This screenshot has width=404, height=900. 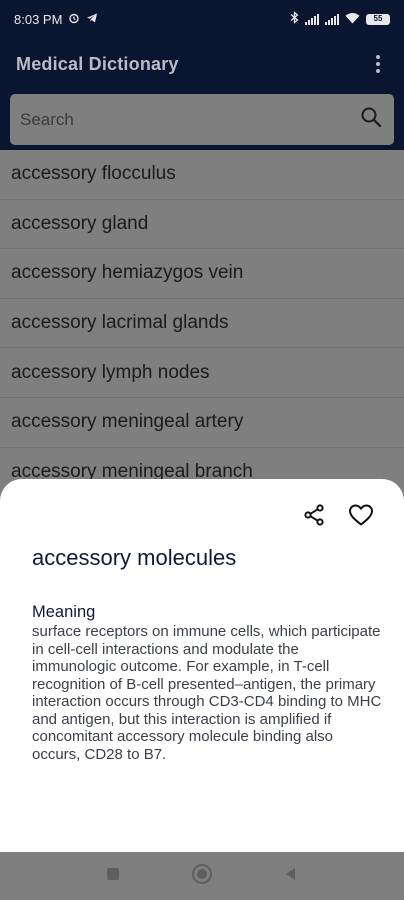 I want to click on list-item: accessory lymph nodes, so click(x=202, y=373).